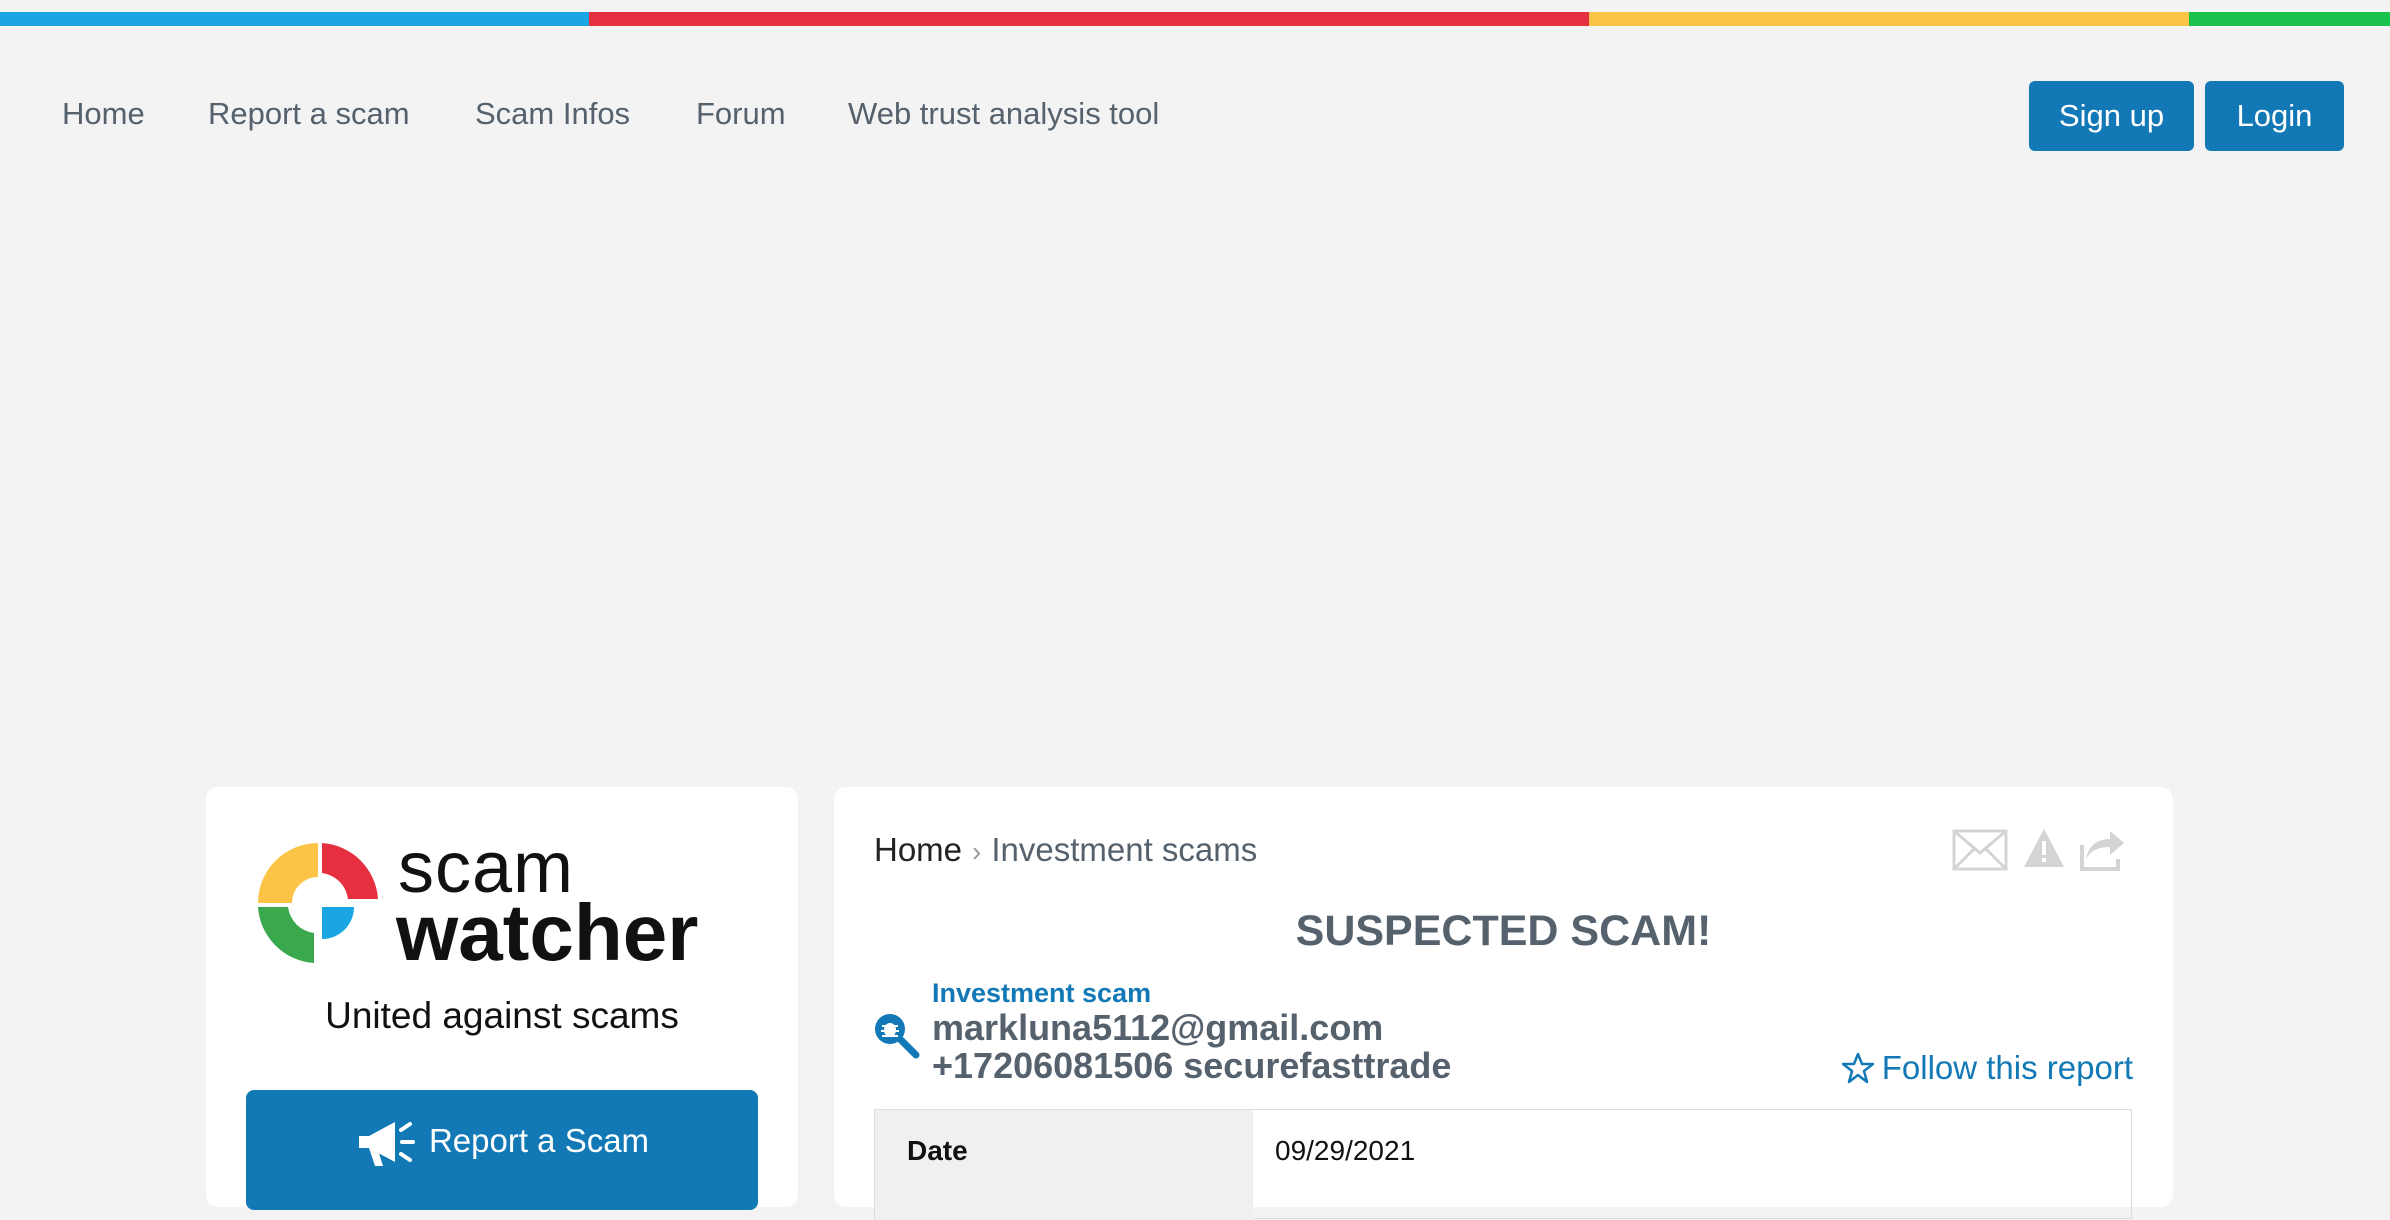 The height and width of the screenshot is (1220, 2390). What do you see at coordinates (309, 114) in the screenshot?
I see `nav-report-a-scam: Report a scam` at bounding box center [309, 114].